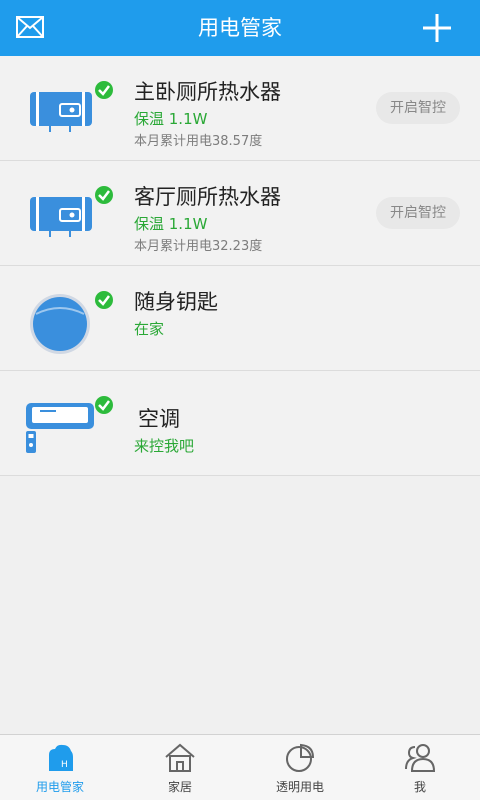 The width and height of the screenshot is (480, 800). I want to click on tab-home: 家居, so click(180, 767).